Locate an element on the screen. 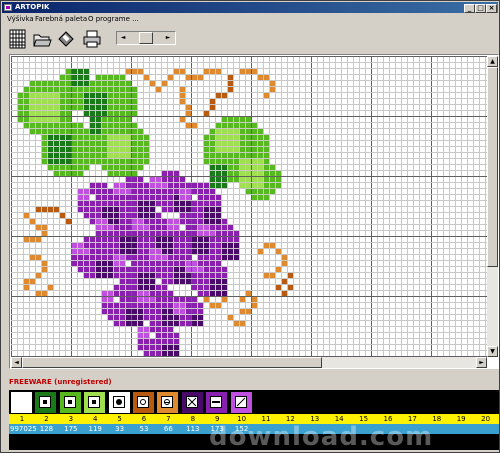 This screenshot has width=500, height=453. horizontal-scroll-thumb is located at coordinates (172, 362).